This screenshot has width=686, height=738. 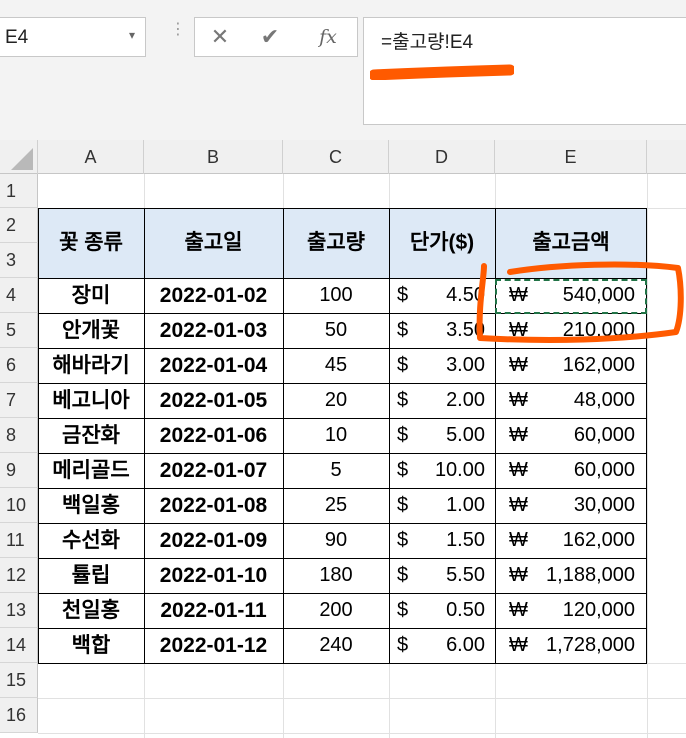 I want to click on cell-ship-date: 2022-01-10, so click(x=213, y=575).